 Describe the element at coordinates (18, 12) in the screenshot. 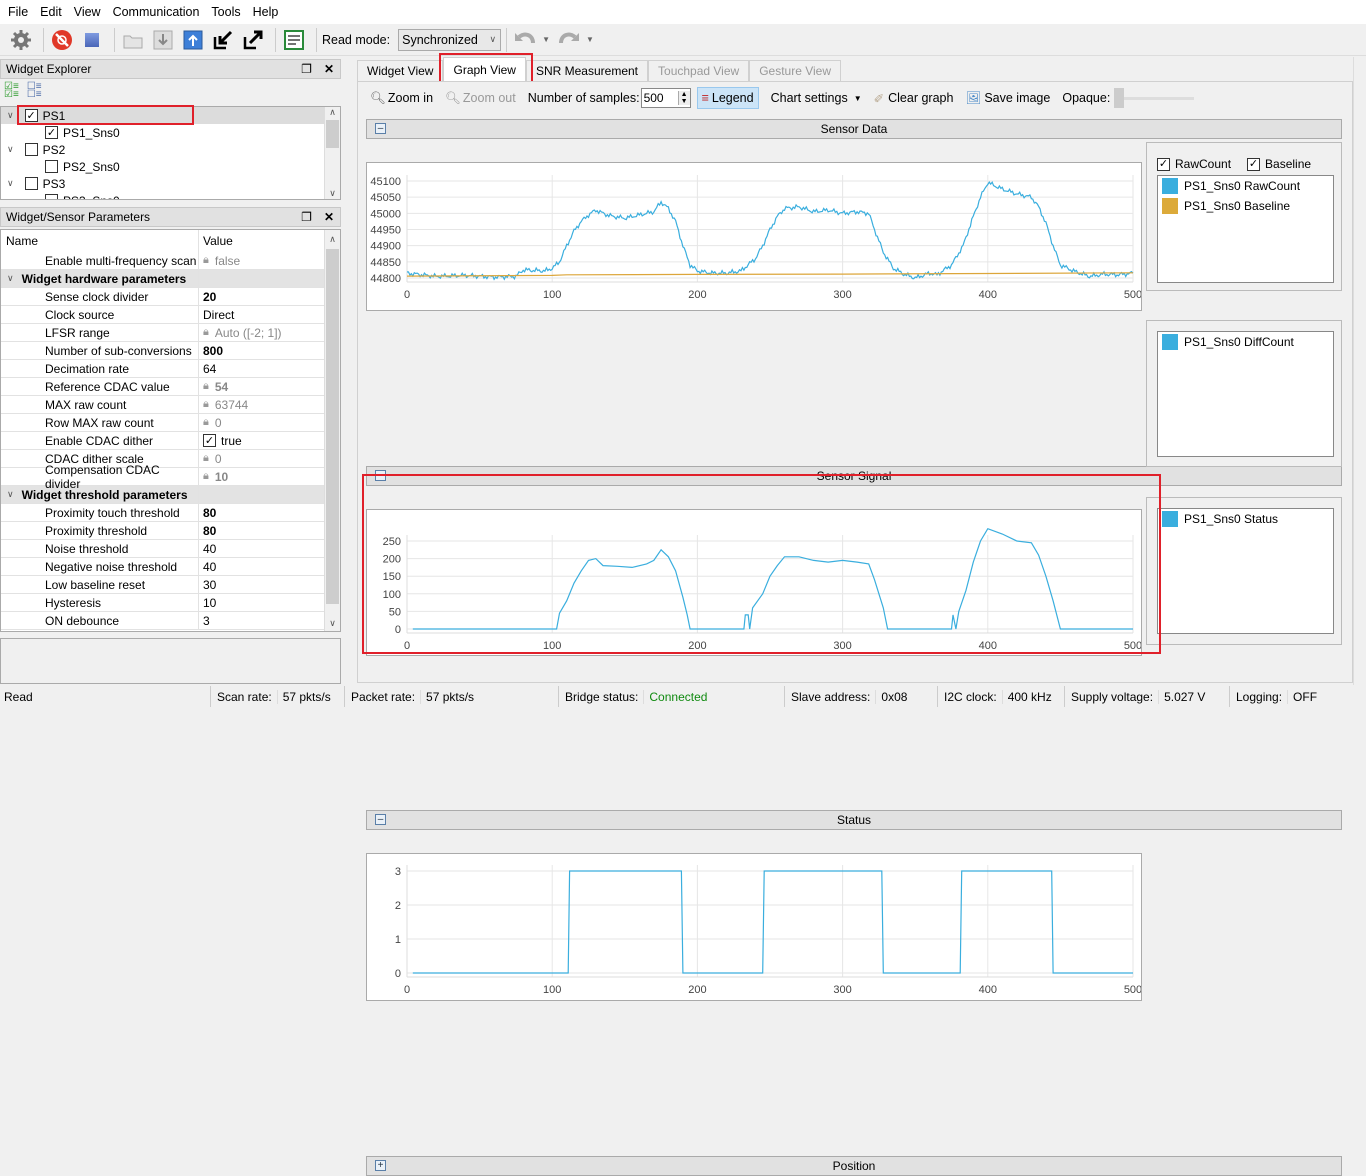

I see `menu-file: File` at that location.